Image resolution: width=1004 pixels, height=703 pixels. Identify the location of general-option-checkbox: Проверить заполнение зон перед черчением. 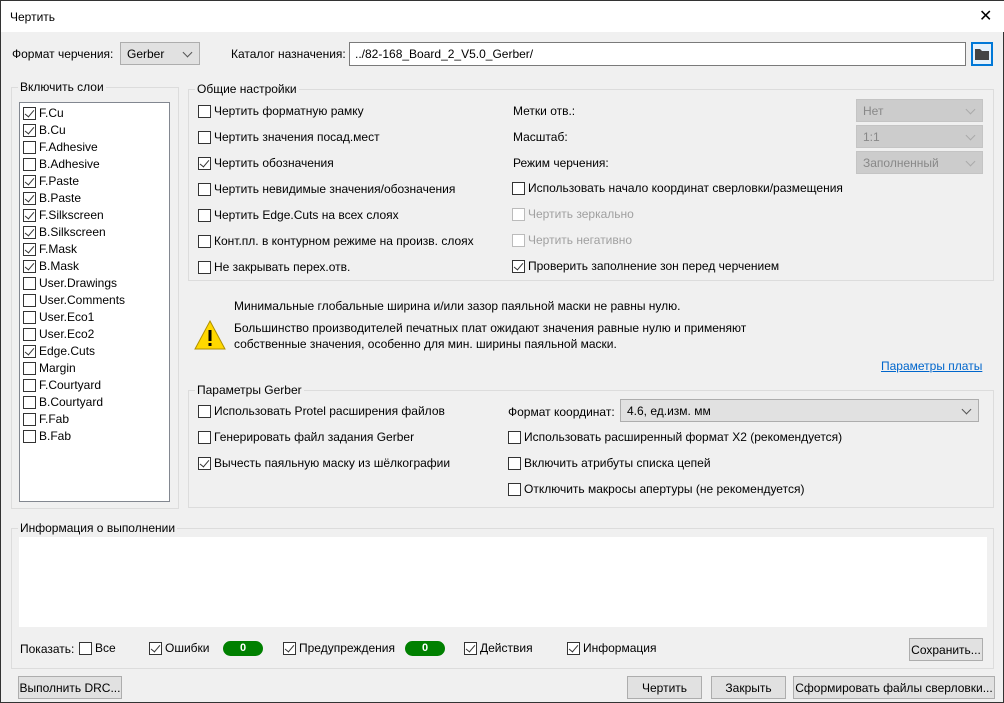
(645, 266).